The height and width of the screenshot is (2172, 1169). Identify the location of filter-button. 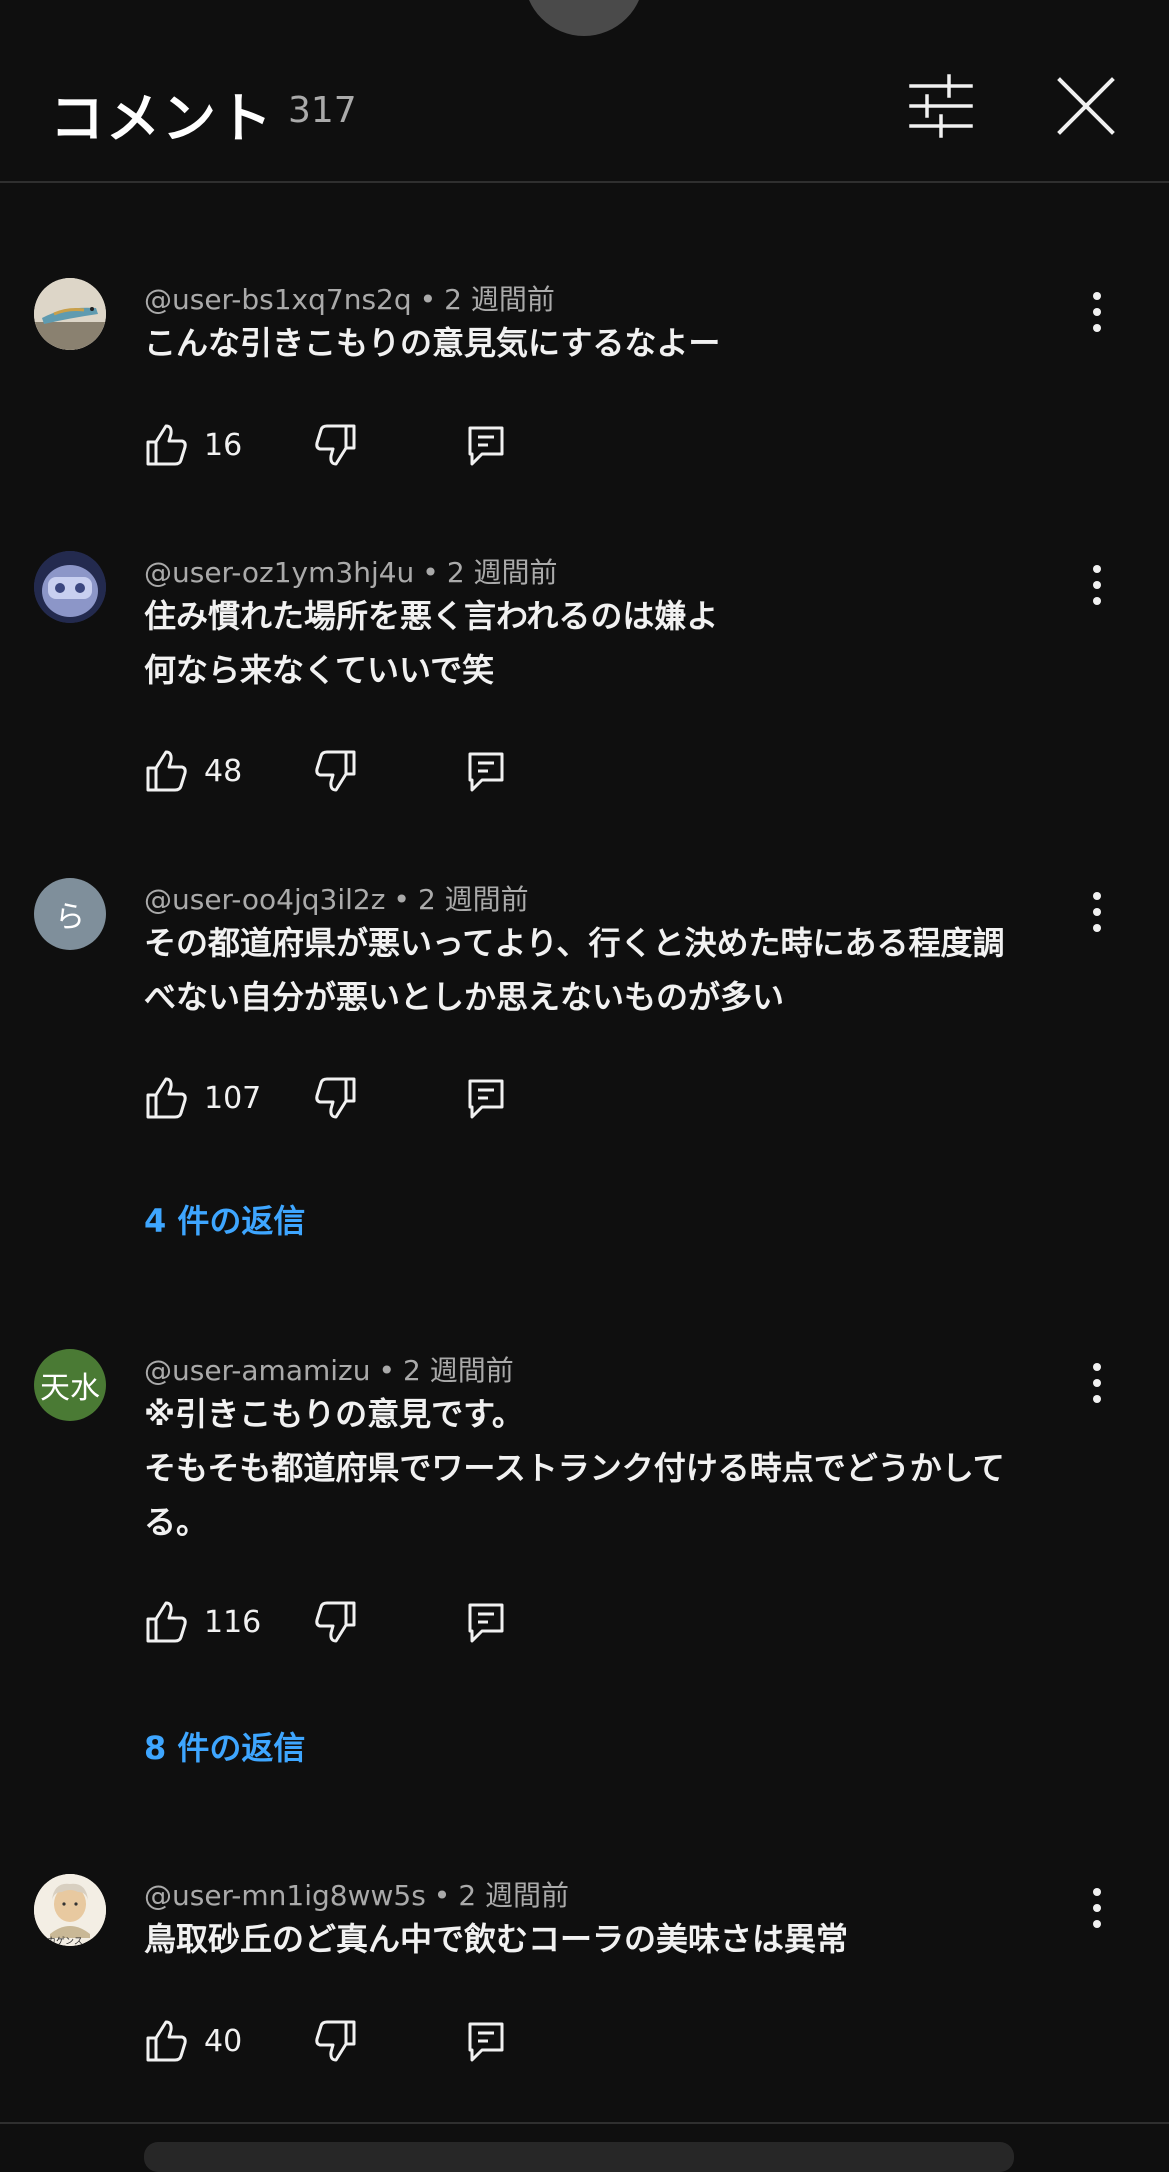
(941, 106).